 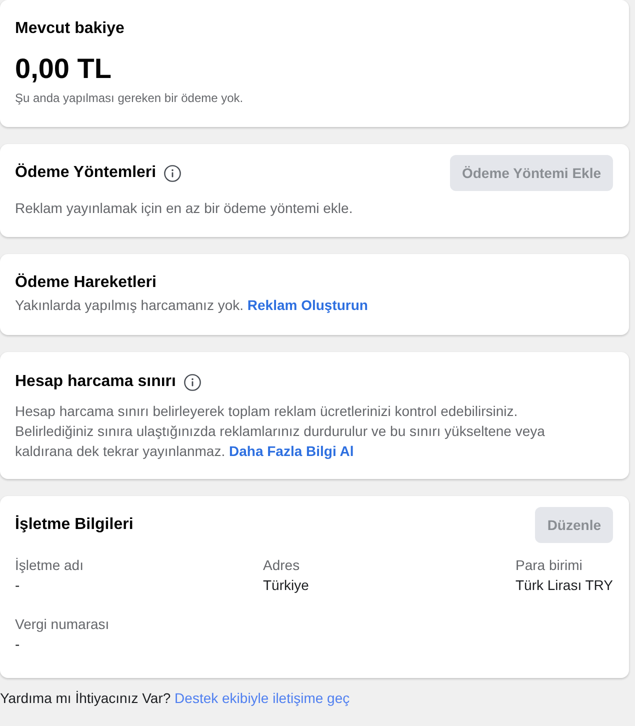 What do you see at coordinates (85, 173) in the screenshot?
I see `section-title: Ödeme Yöntemleri` at bounding box center [85, 173].